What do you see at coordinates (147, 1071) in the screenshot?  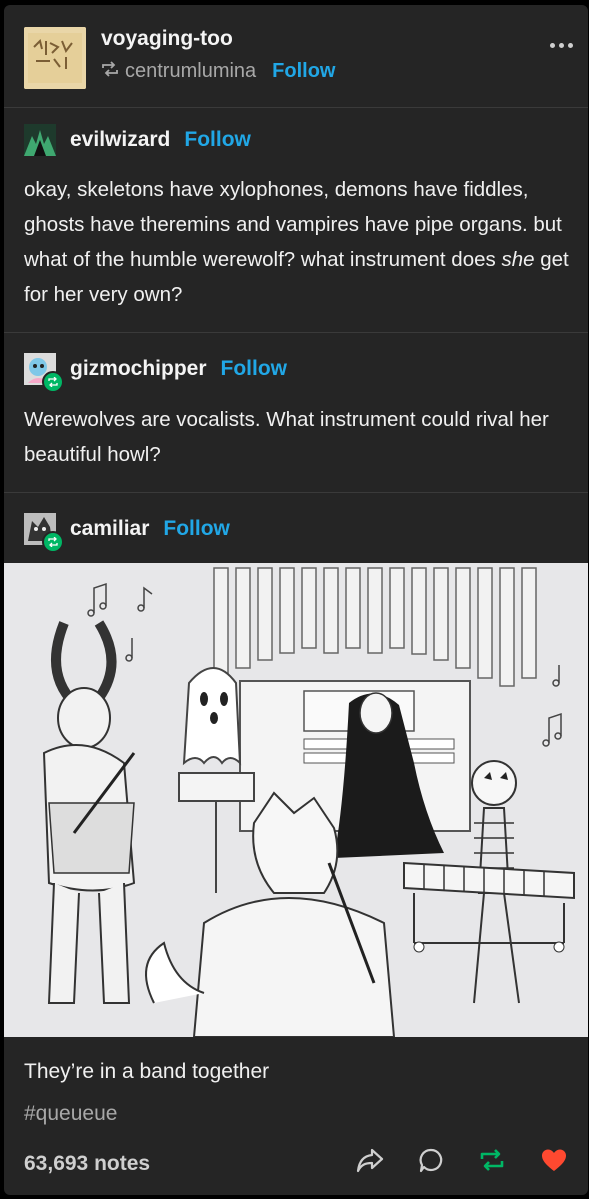 I see `post-caption: They’re in a band together` at bounding box center [147, 1071].